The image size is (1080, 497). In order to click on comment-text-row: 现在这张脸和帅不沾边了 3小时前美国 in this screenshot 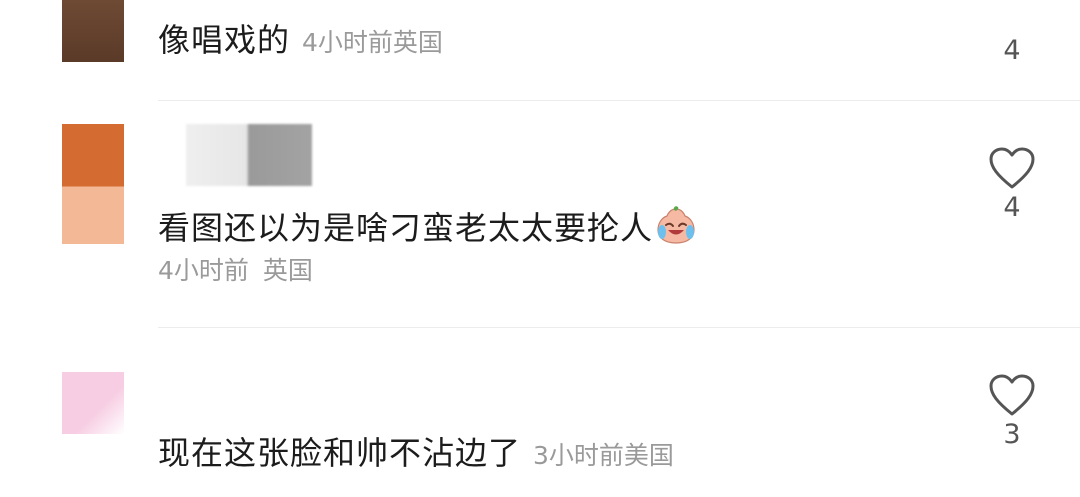, I will do `click(416, 456)`.